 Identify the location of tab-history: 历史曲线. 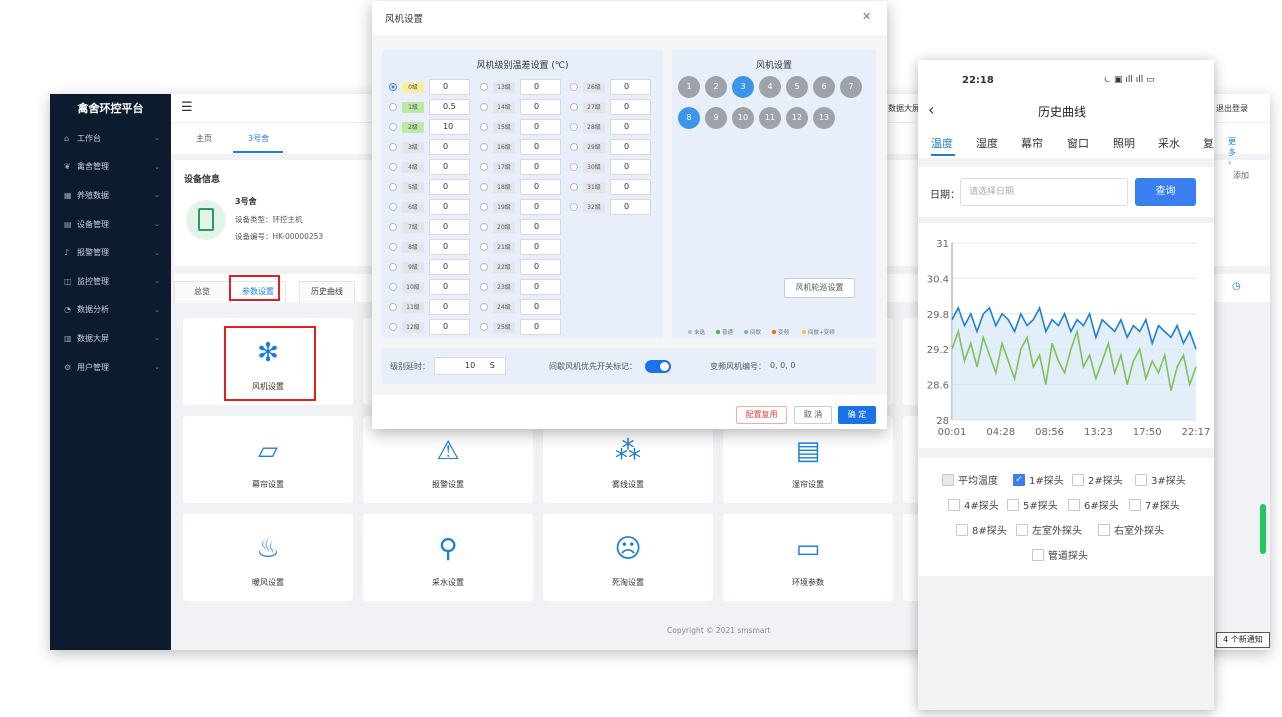
(327, 292).